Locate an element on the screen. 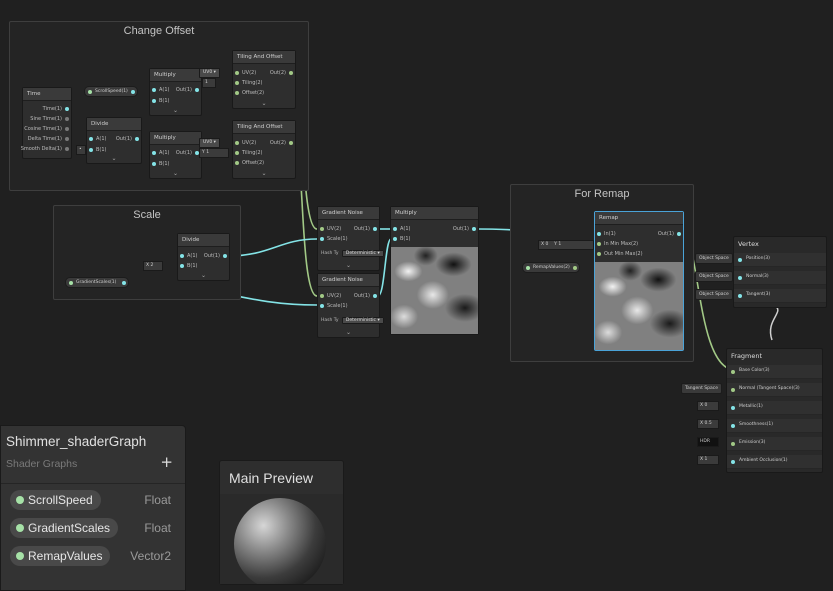 This screenshot has width=833, height=591. ambient-occlusion-field: X 1 is located at coordinates (708, 460).